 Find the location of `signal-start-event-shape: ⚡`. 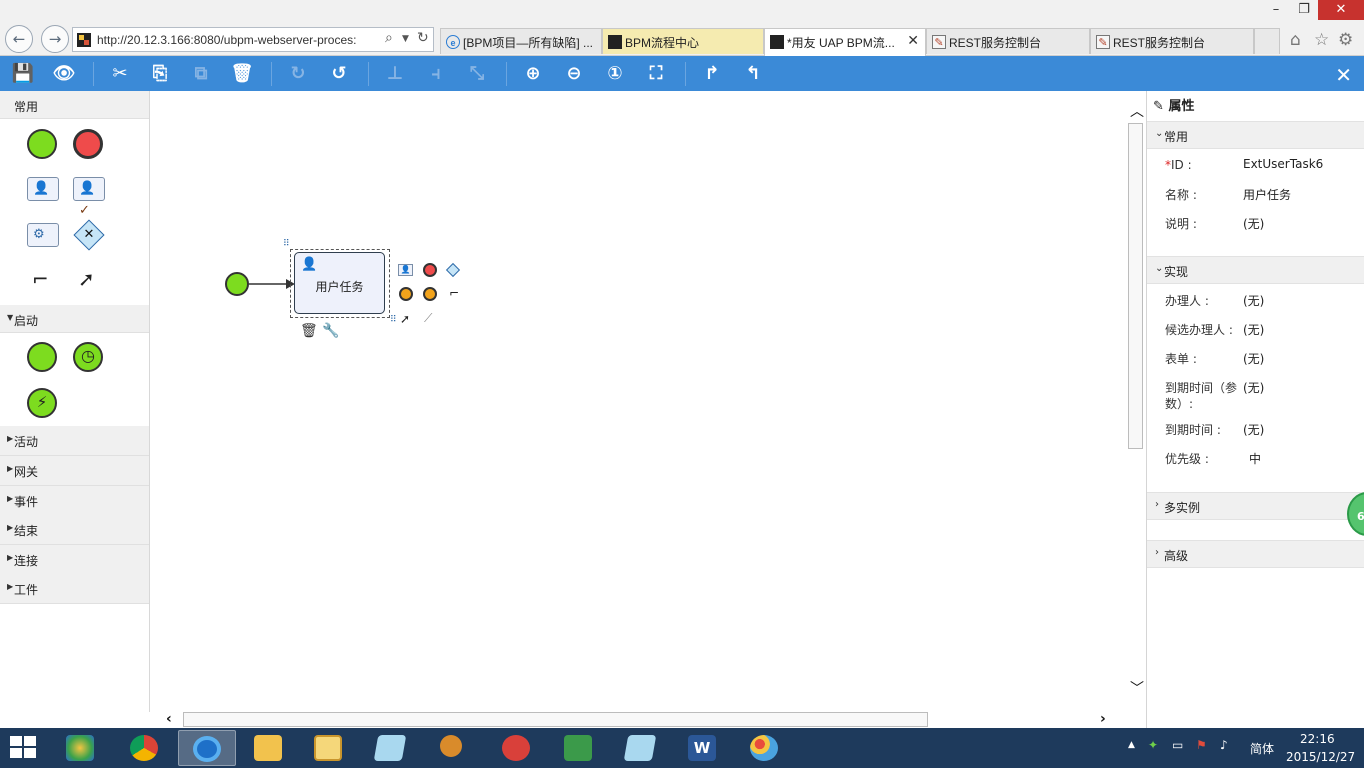

signal-start-event-shape: ⚡ is located at coordinates (42, 403).